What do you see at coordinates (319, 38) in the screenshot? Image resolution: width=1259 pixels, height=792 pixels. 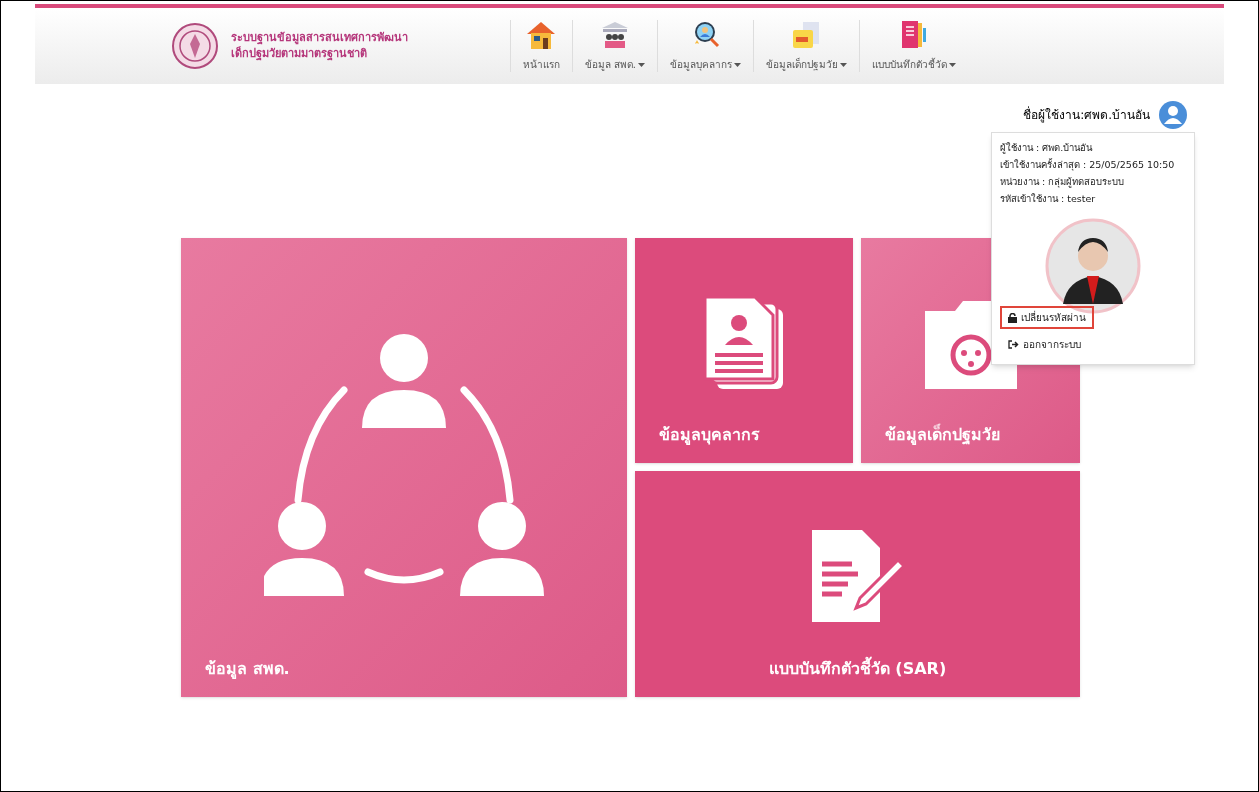 I see `site-title: ระบบฐานข้อมูลสารสนเทศการพัฒนา` at bounding box center [319, 38].